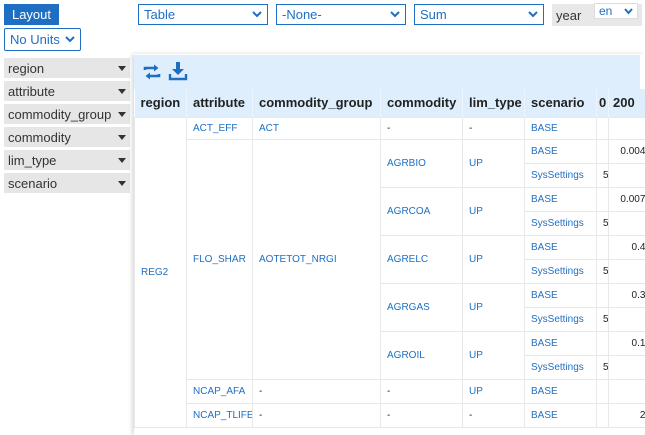 This screenshot has width=645, height=435. I want to click on group-cell: -, so click(316, 391).